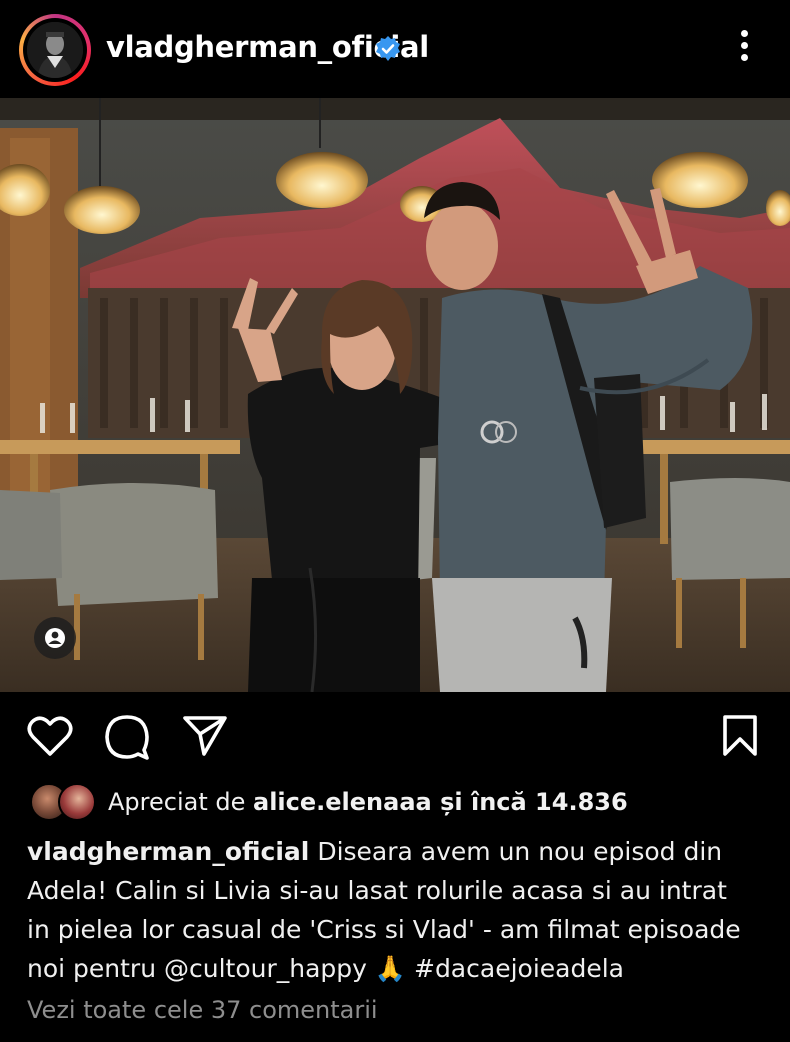  I want to click on avatar-gap, so click(55, 50).